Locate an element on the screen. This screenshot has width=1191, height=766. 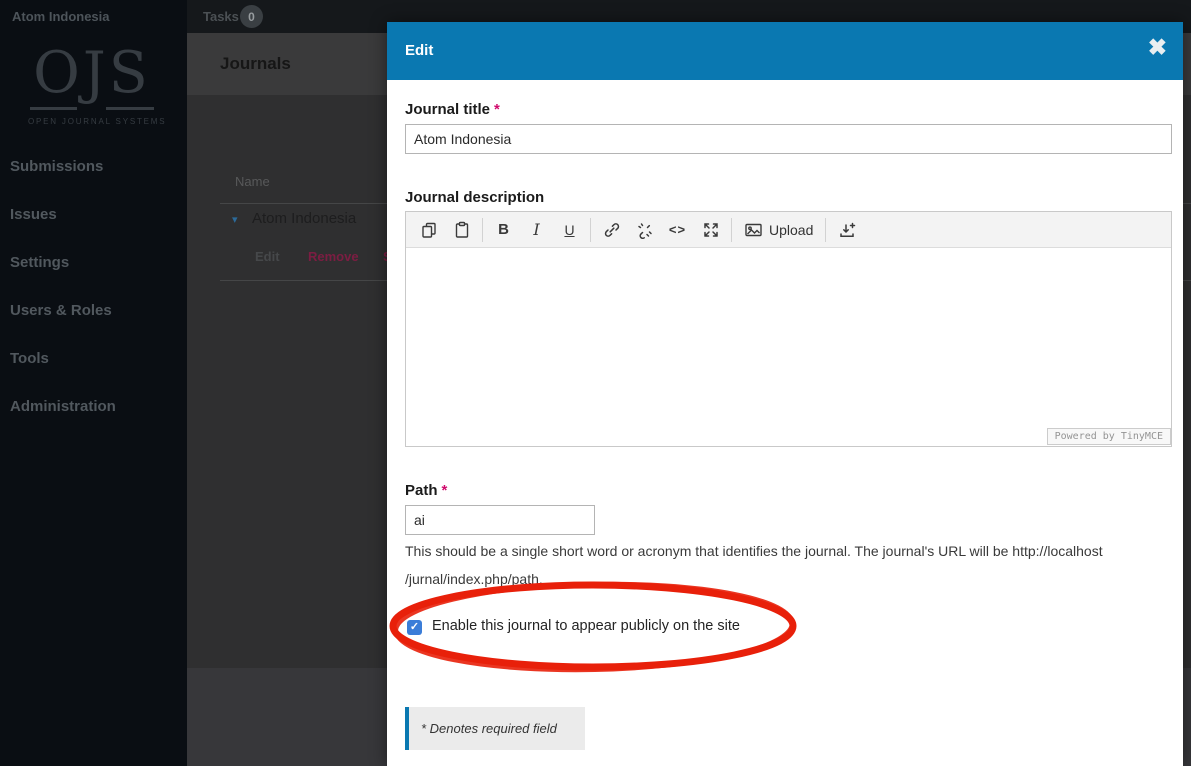
unlink-button is located at coordinates (644, 230).